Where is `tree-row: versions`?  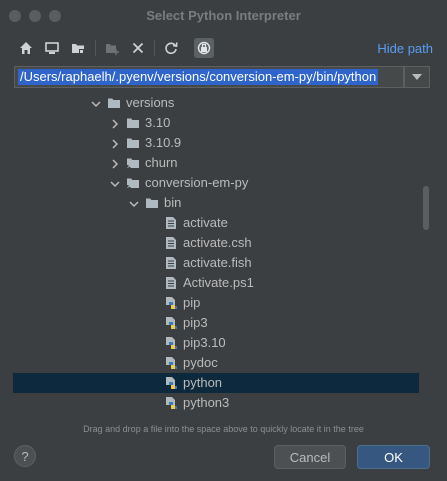
tree-row: versions is located at coordinates (216, 103).